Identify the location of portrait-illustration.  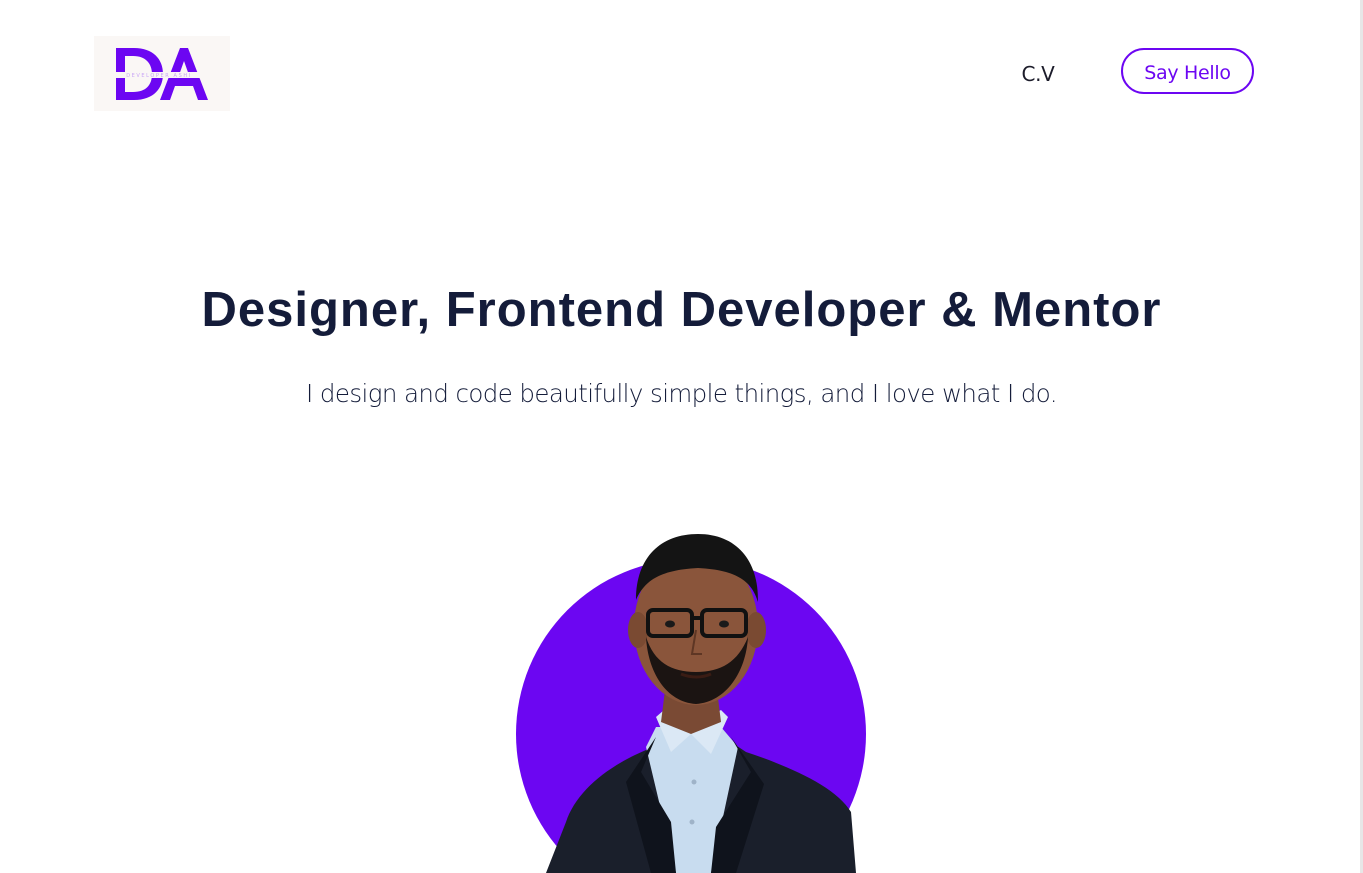
(691, 703).